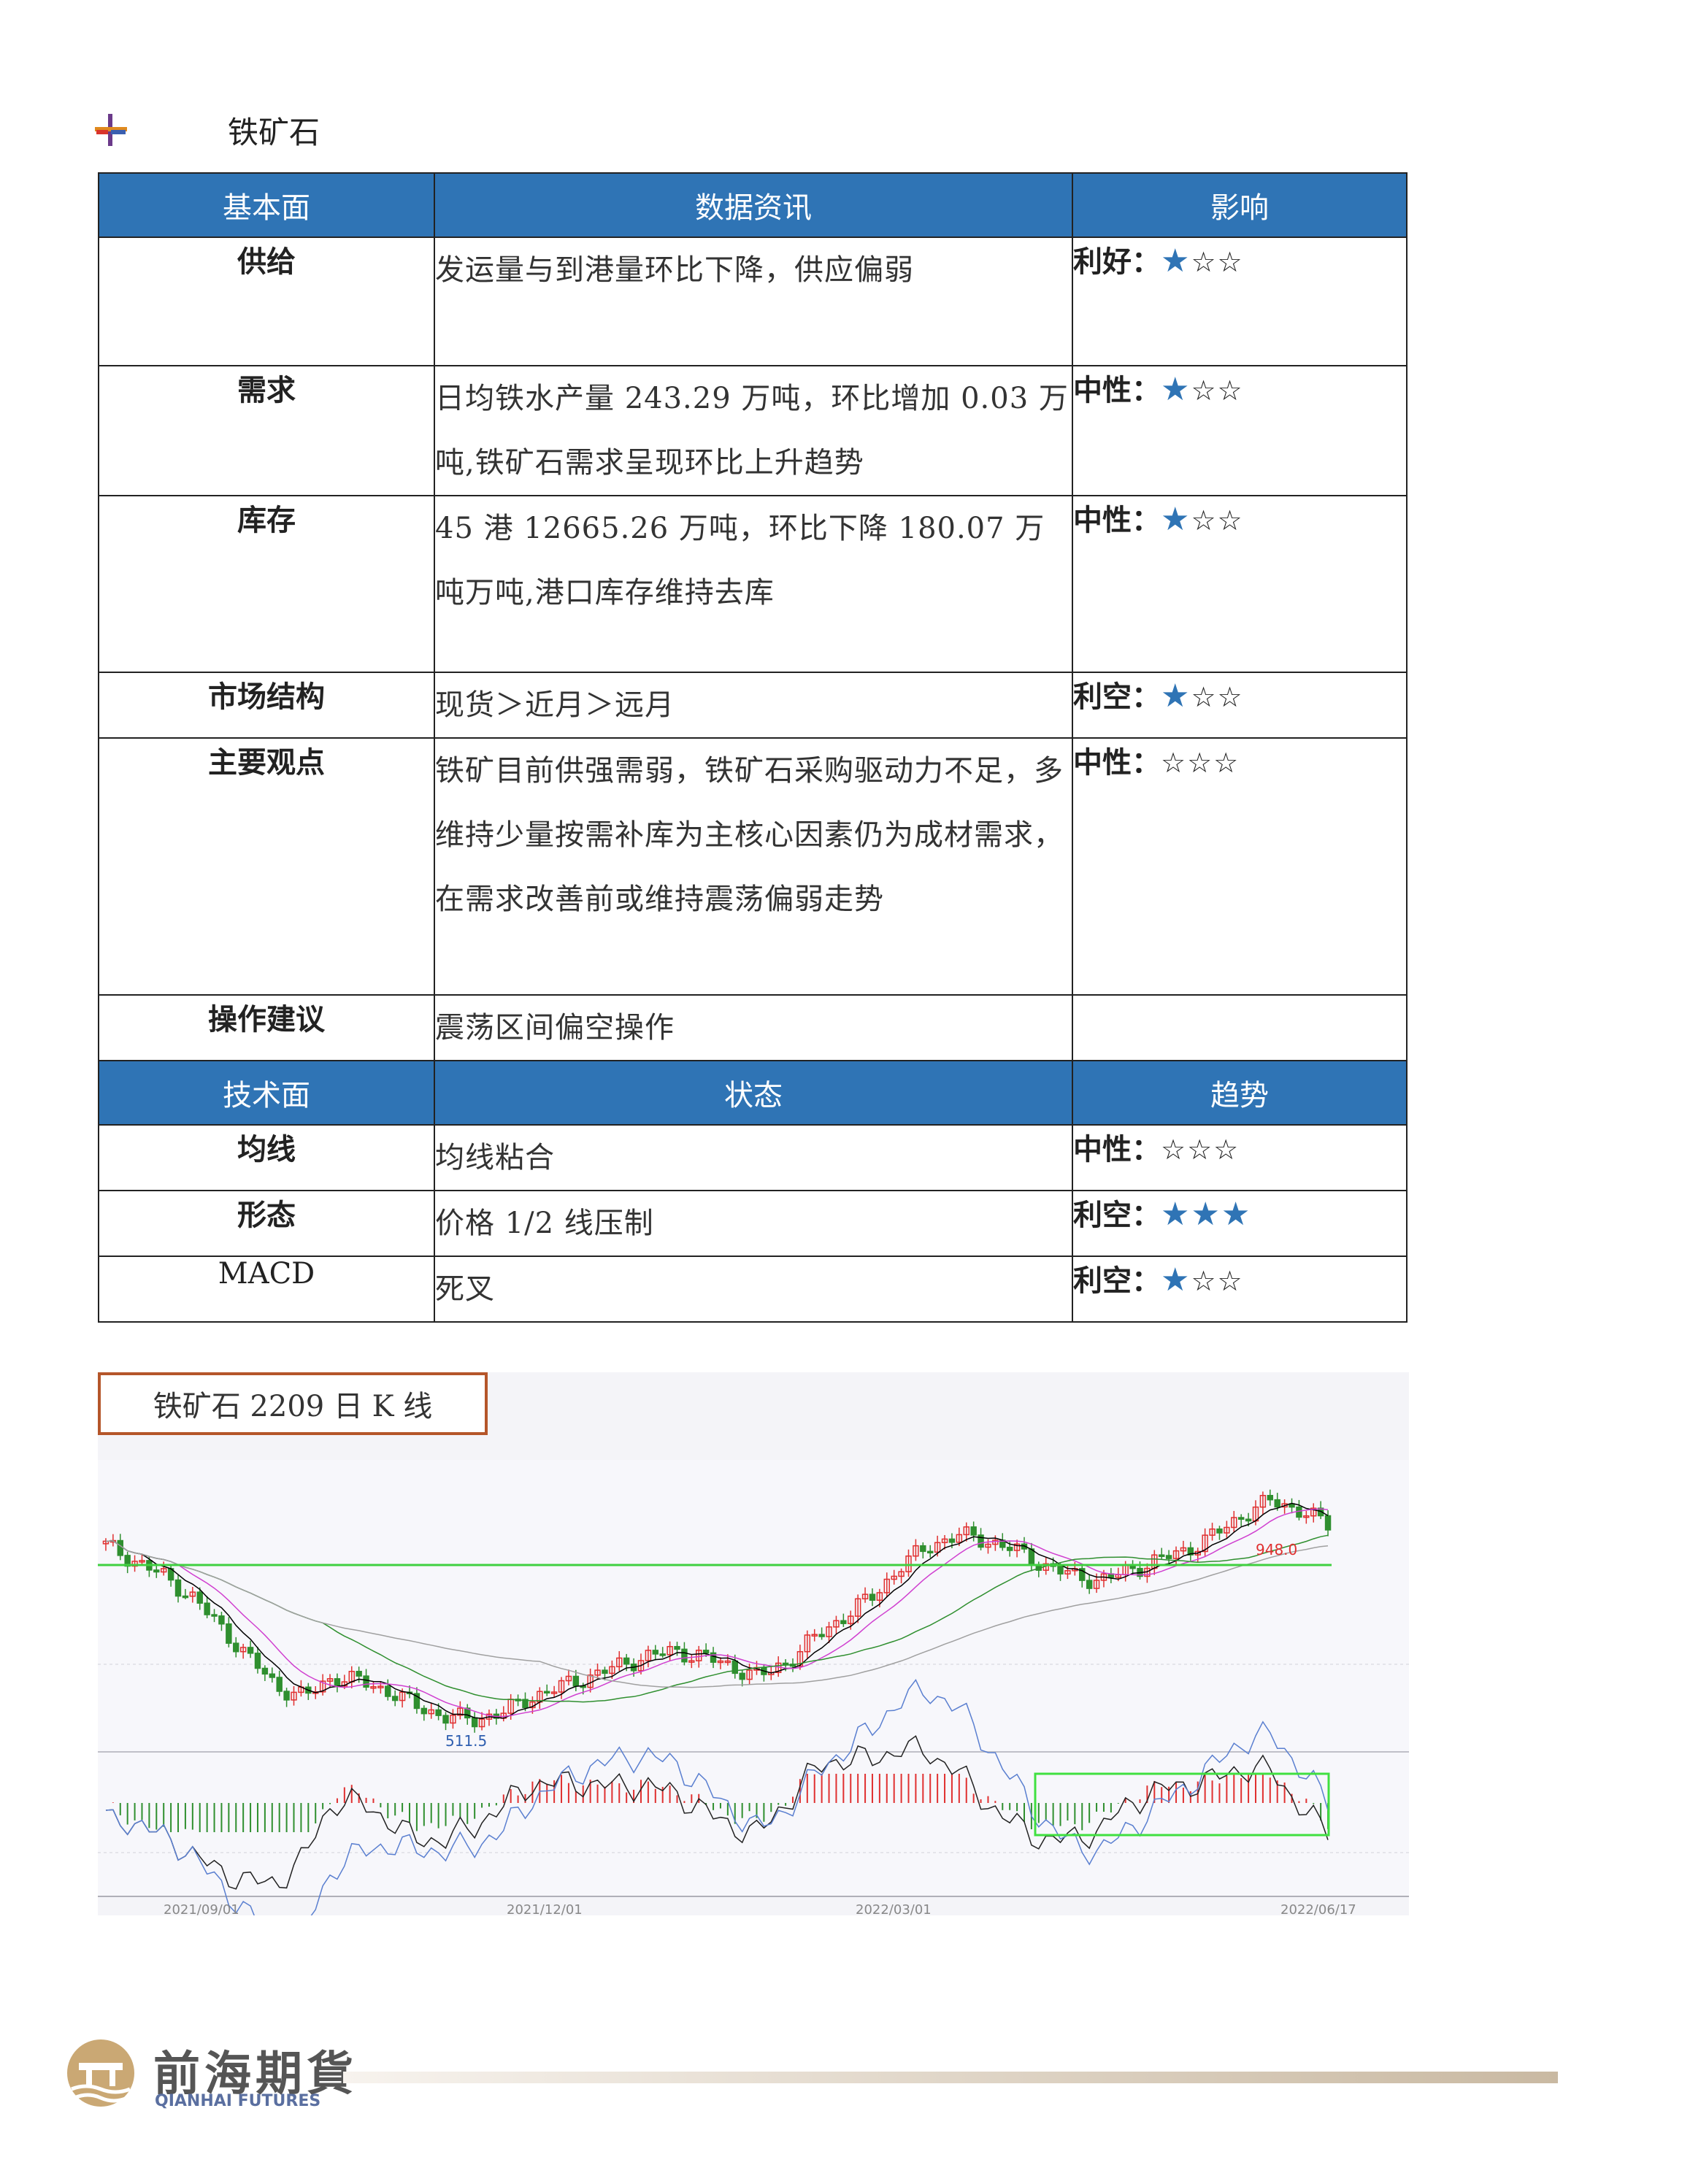 This screenshot has height=2184, width=1682. Describe the element at coordinates (266, 1289) in the screenshot. I see `row-label: MACD` at that location.